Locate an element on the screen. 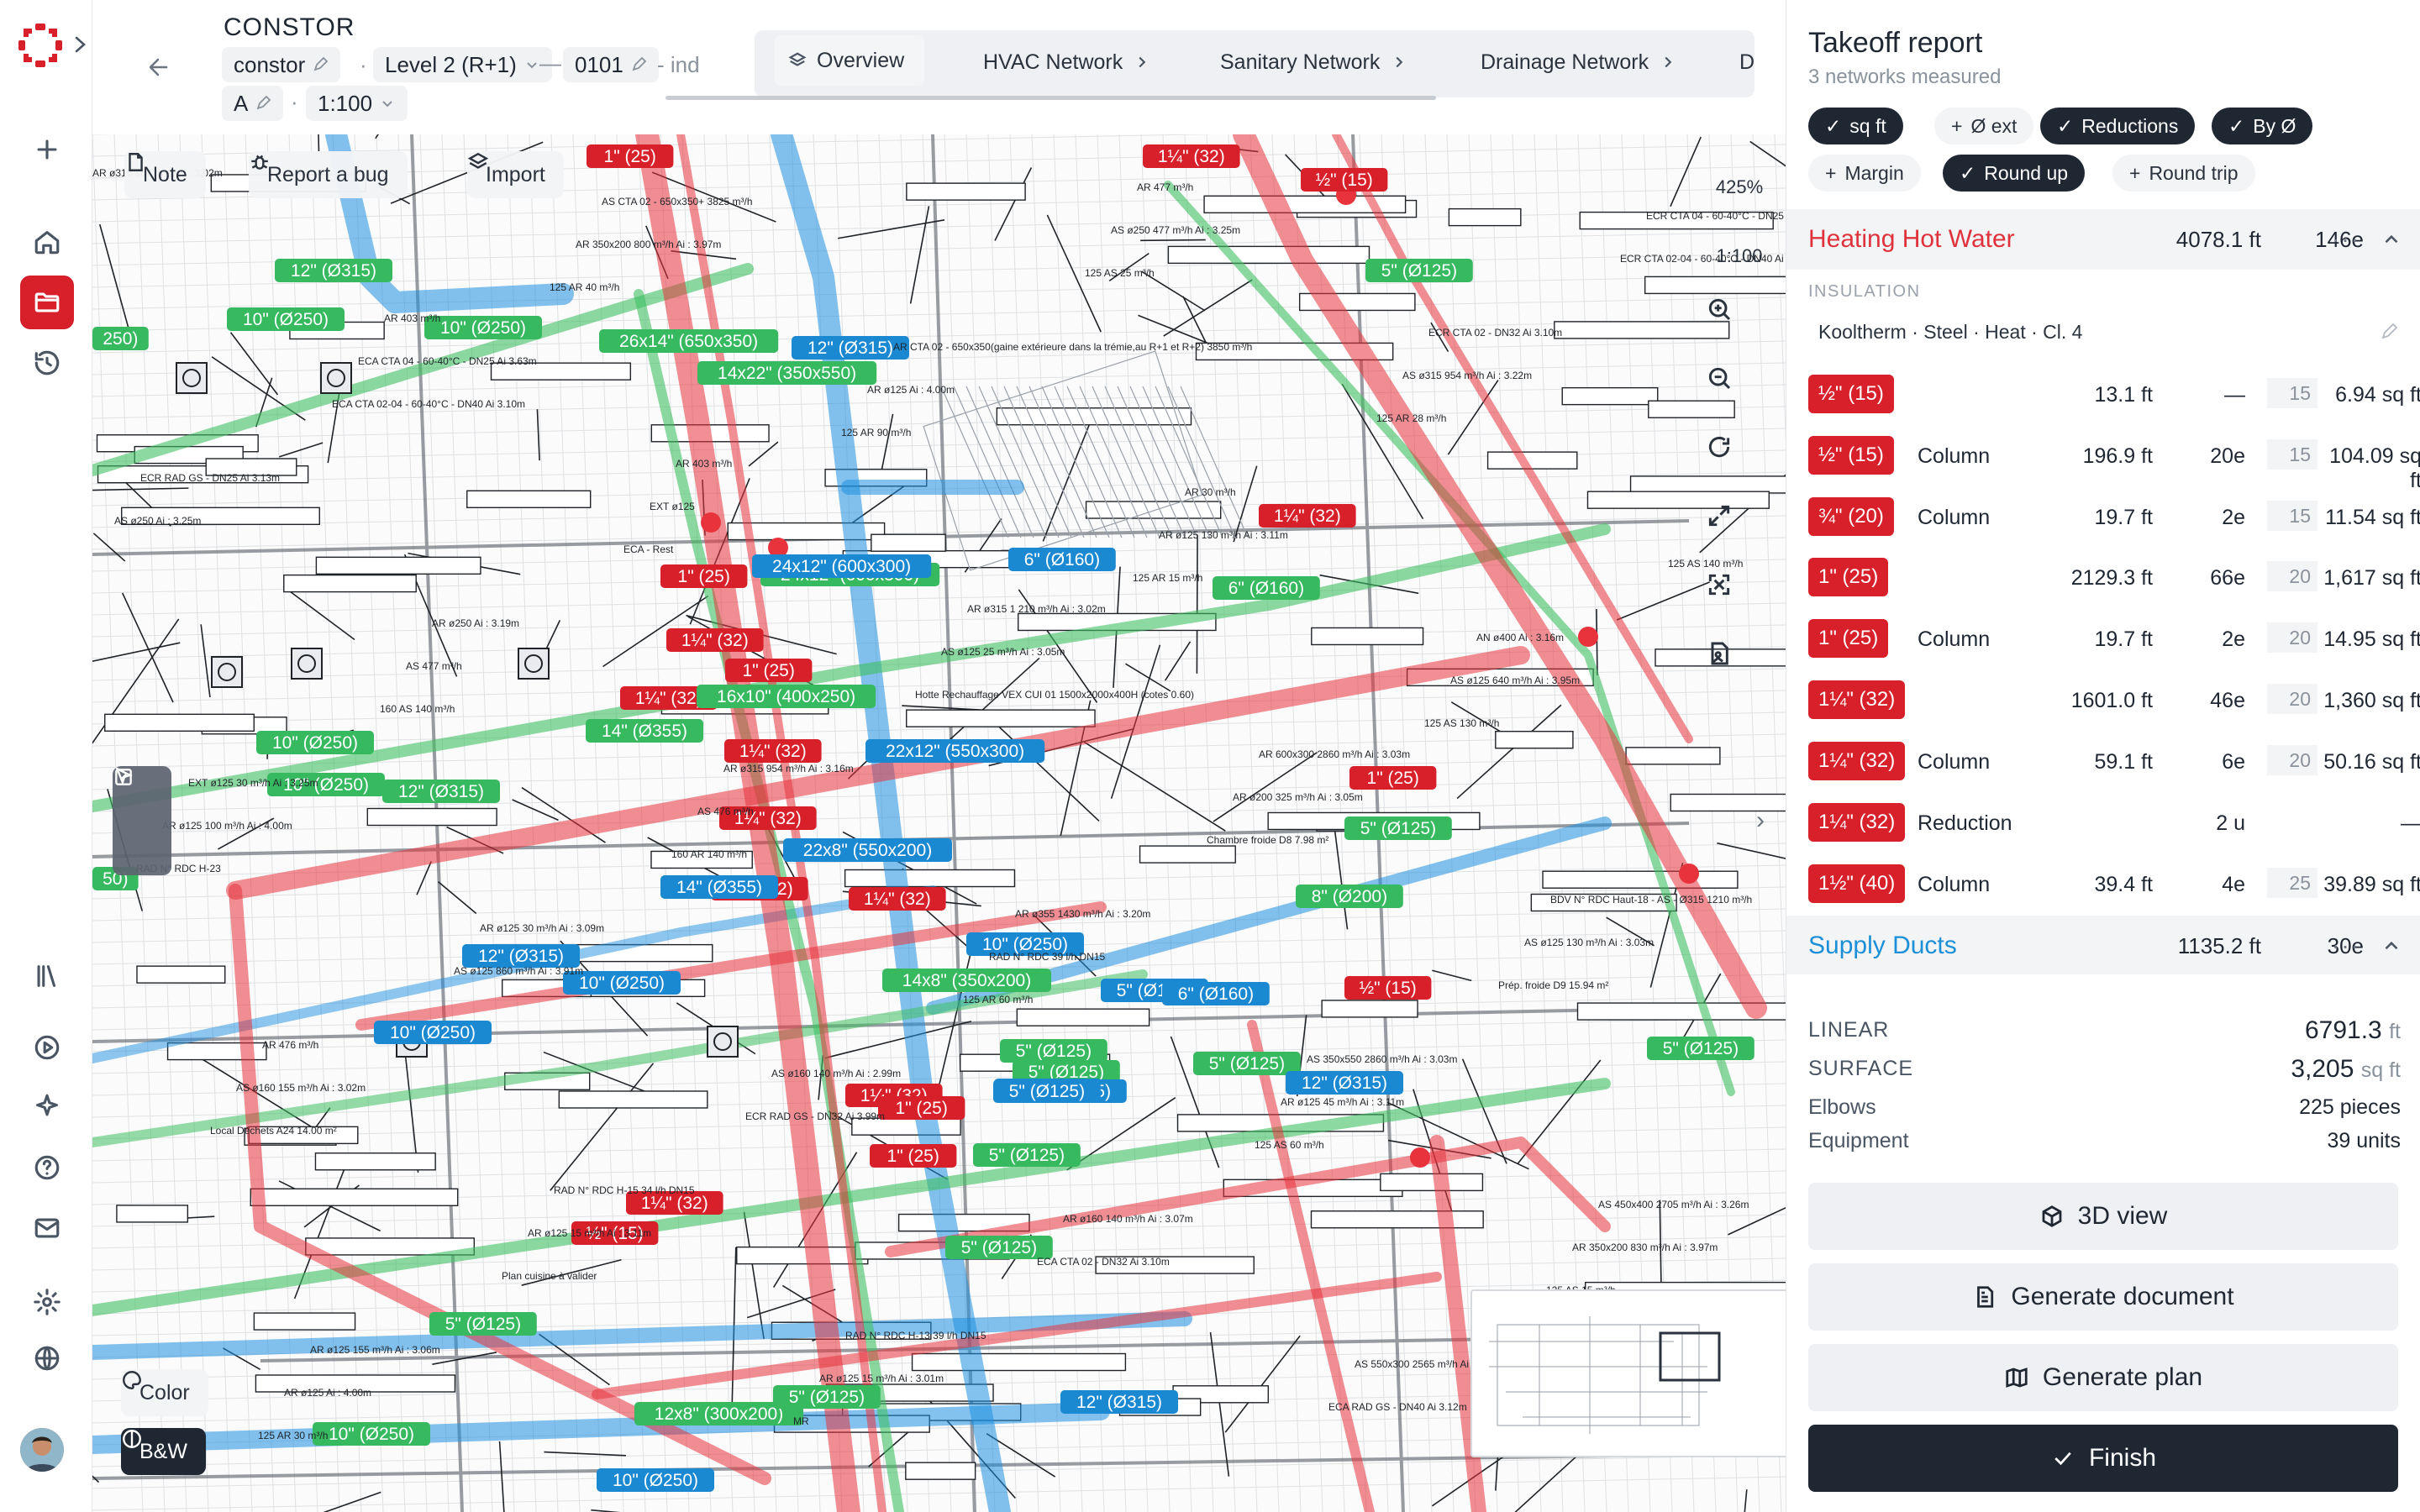 Image resolution: width=2420 pixels, height=1512 pixels. bw-mode-button: B&W is located at coordinates (163, 1451).